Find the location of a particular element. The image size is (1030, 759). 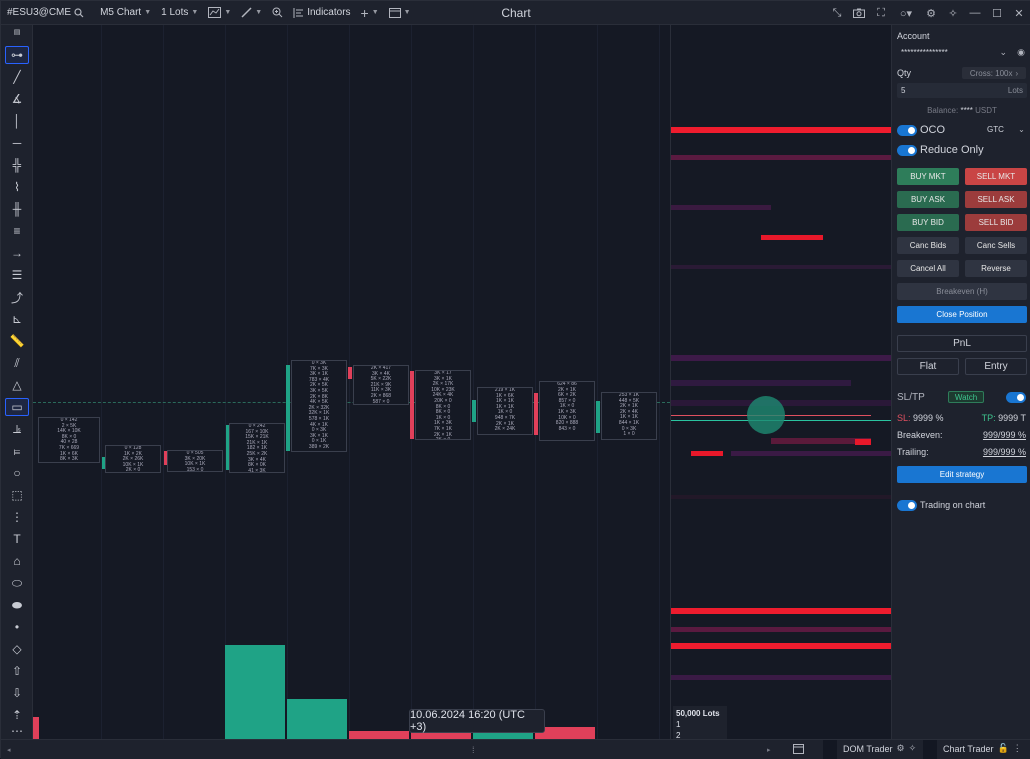

buy-mkt-button: BUY MKT is located at coordinates (928, 176).